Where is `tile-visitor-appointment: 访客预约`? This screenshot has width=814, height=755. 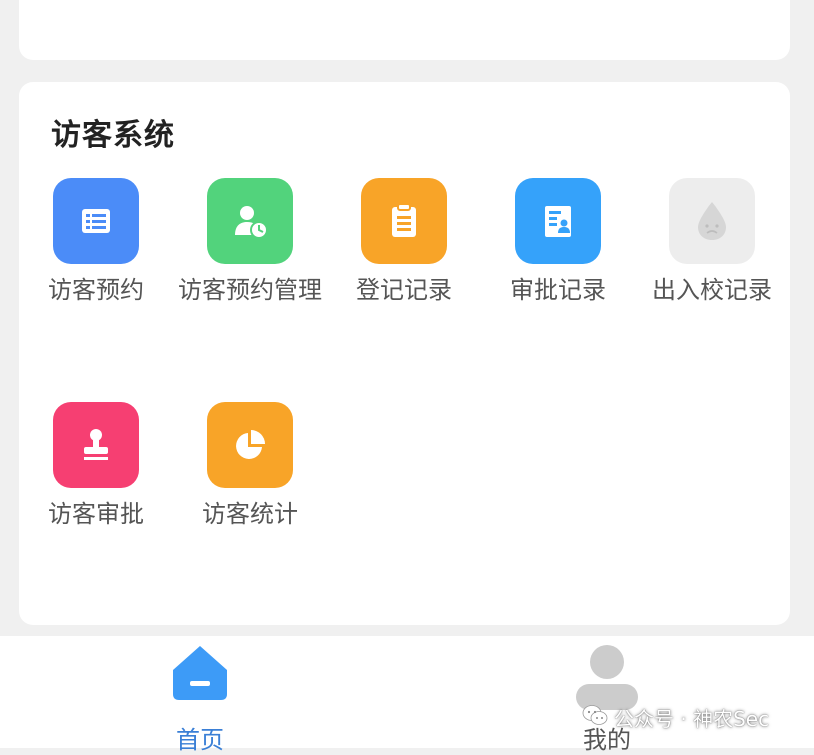
tile-visitor-appointment: 访客预约 is located at coordinates (96, 242).